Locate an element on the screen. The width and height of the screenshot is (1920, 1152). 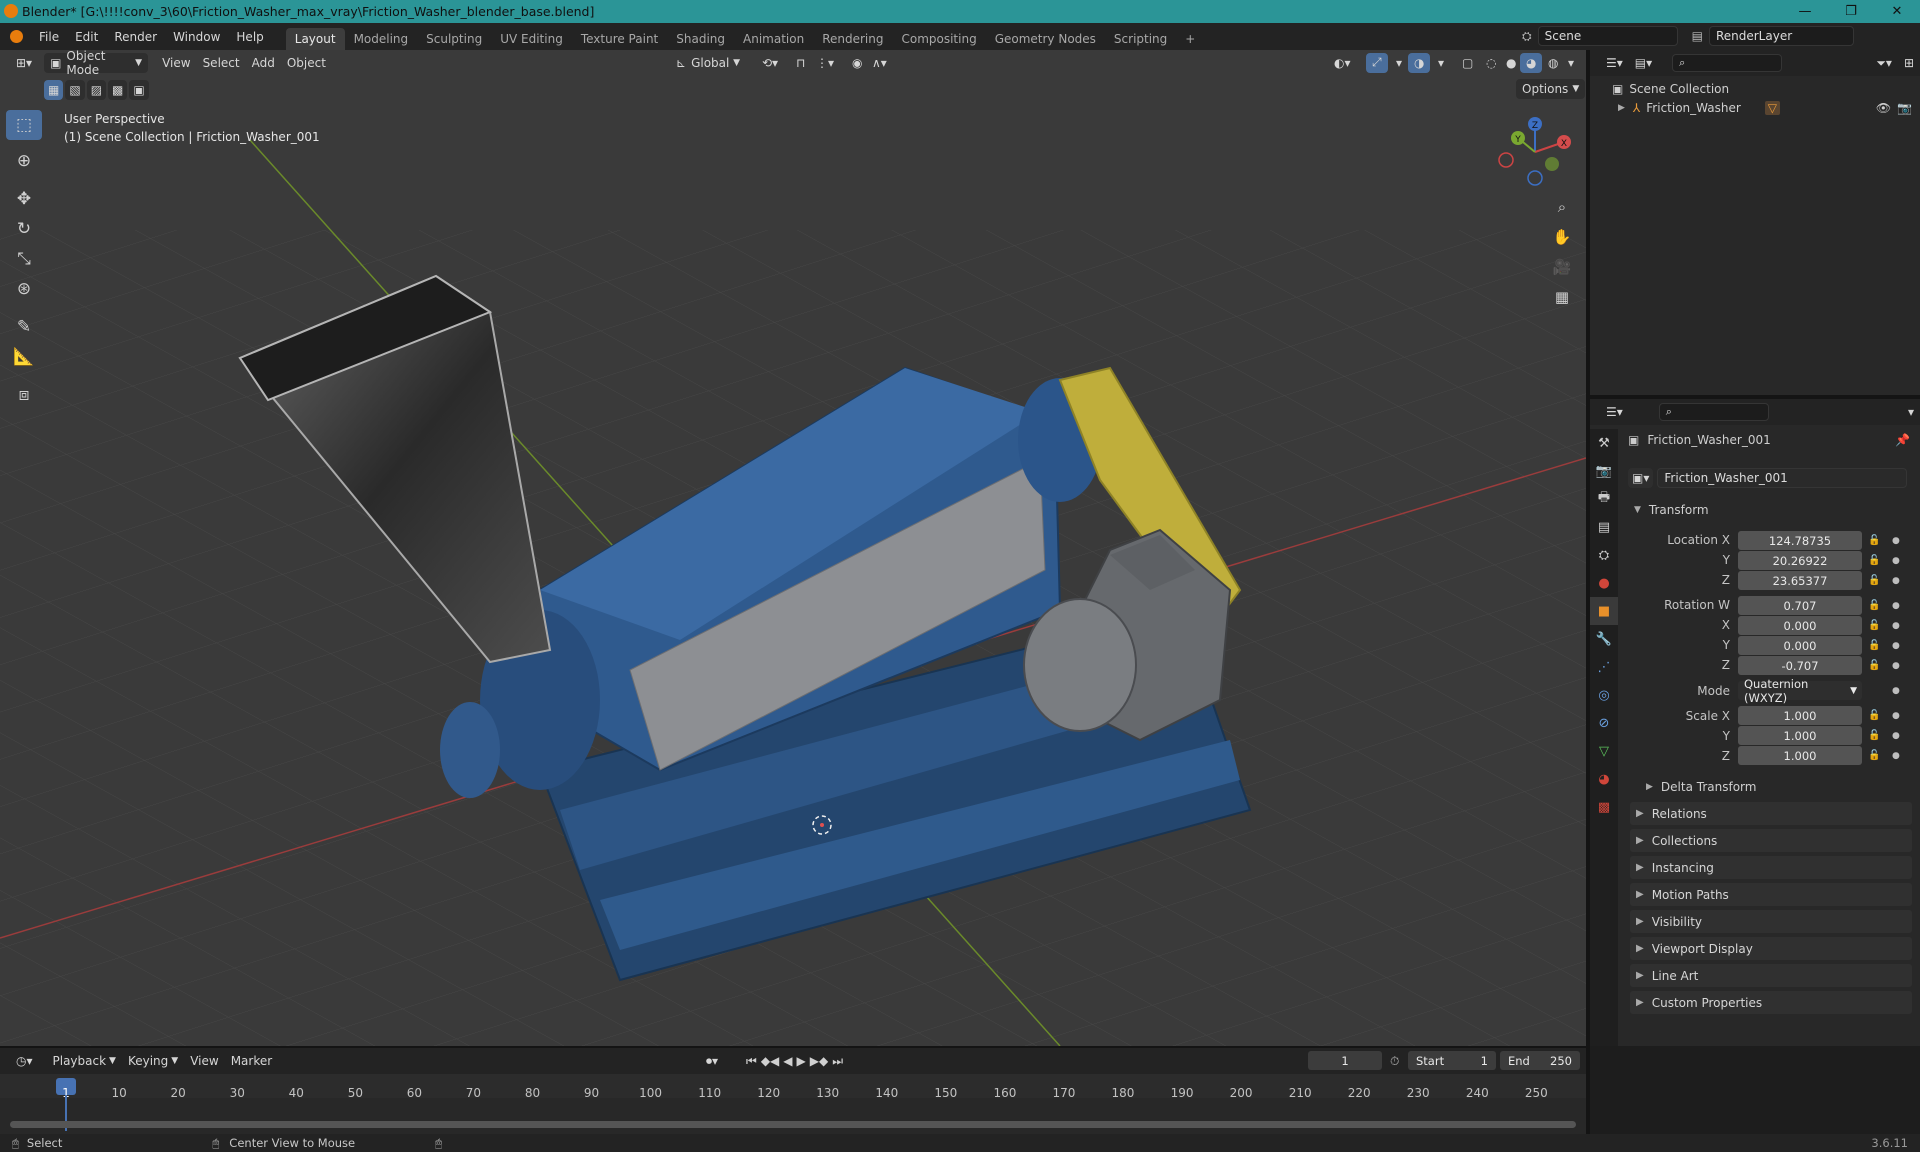
pivot-point-icon: ⟲▾ is located at coordinates (770, 63).